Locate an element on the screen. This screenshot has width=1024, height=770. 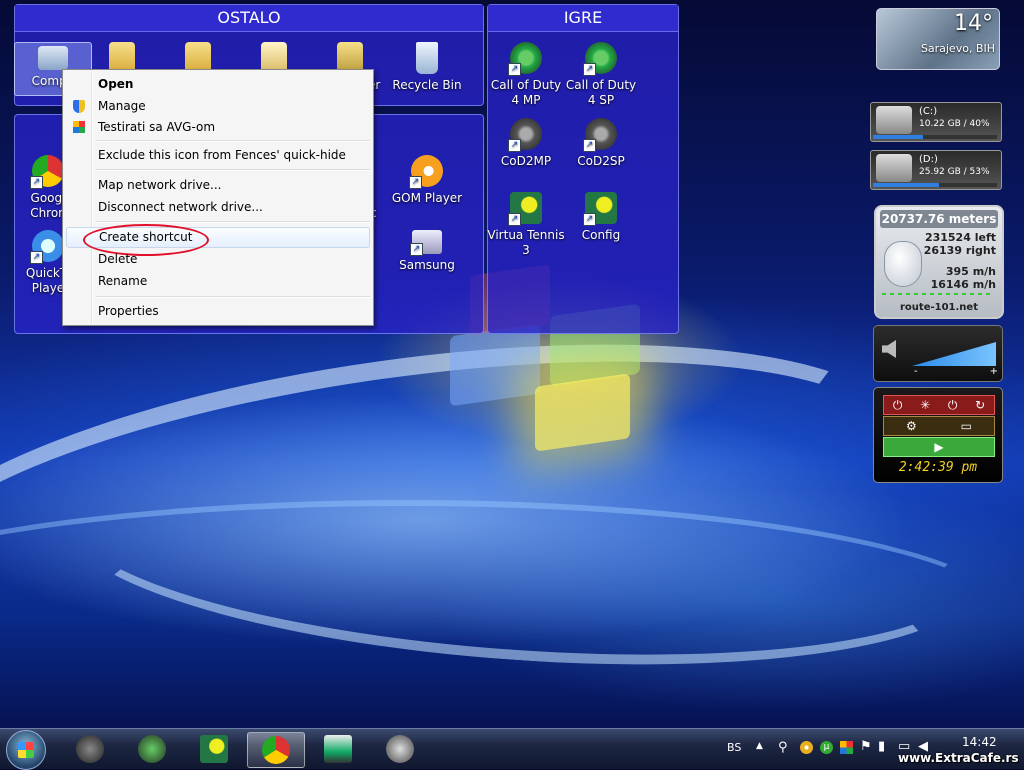
play-button: ▶ is located at coordinates (939, 447).